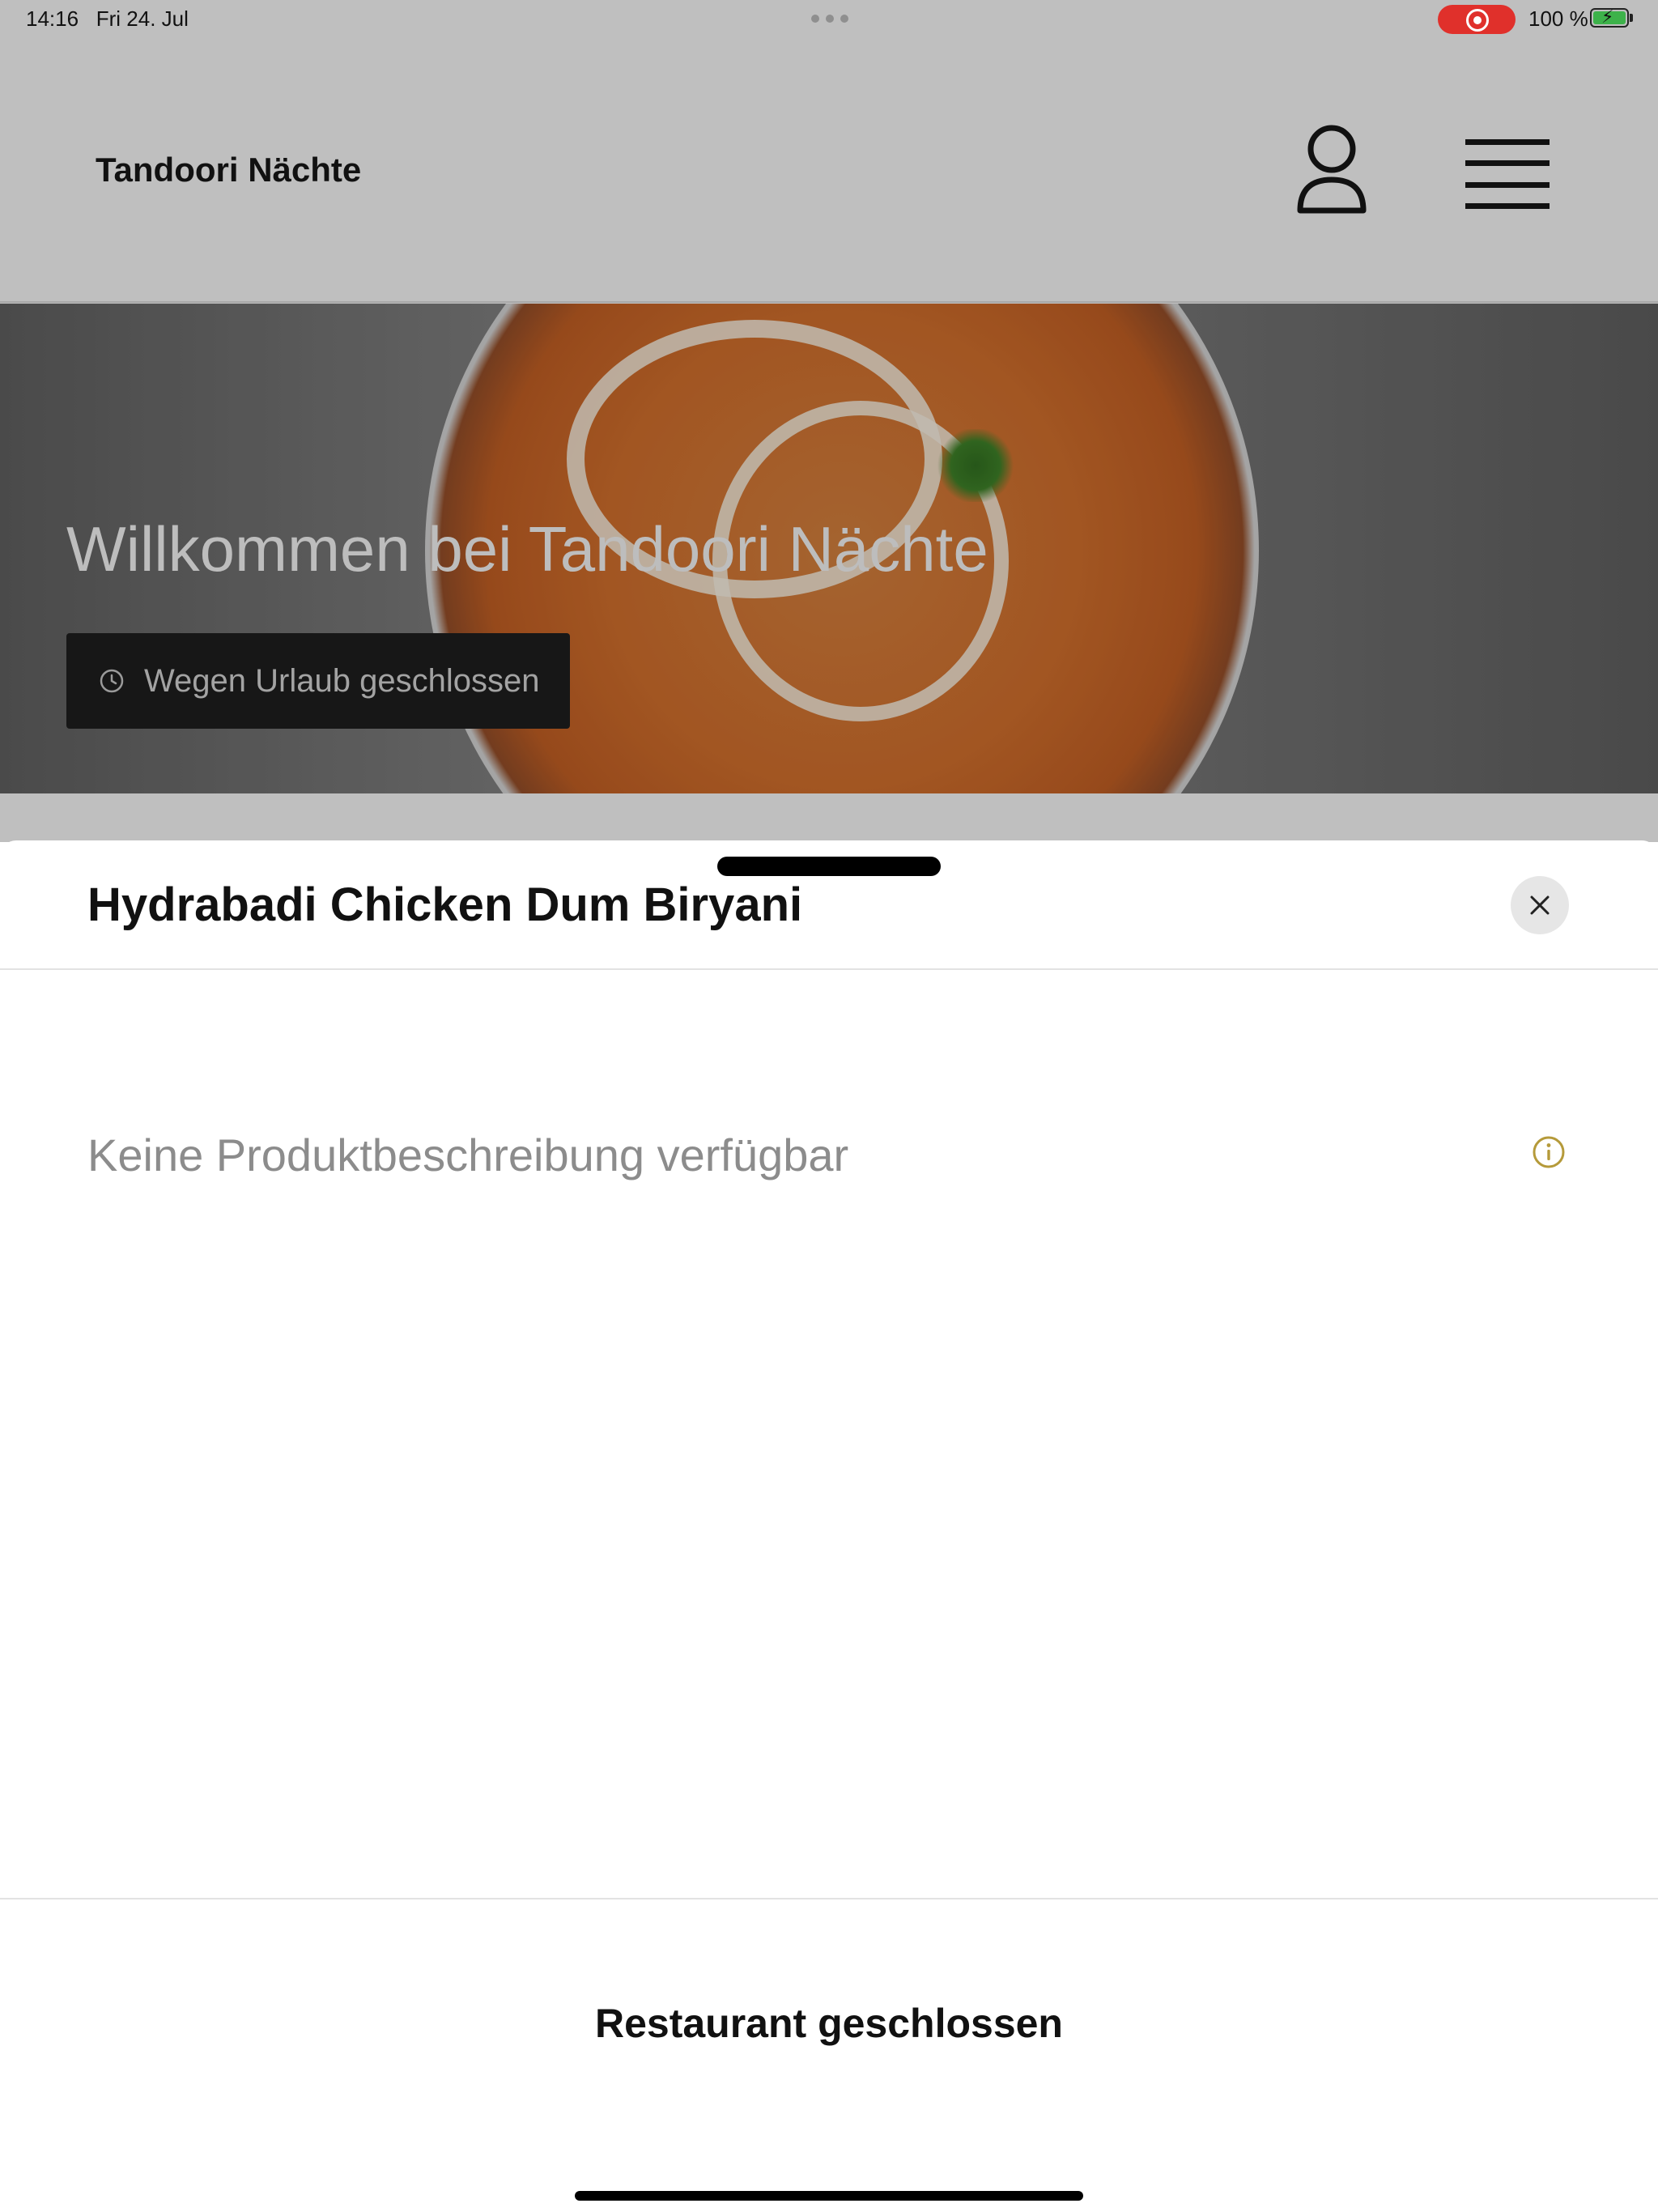 Image resolution: width=1658 pixels, height=2212 pixels. Describe the element at coordinates (829, 2055) in the screenshot. I see `sheet-footer: Restaurant geschlossen` at that location.